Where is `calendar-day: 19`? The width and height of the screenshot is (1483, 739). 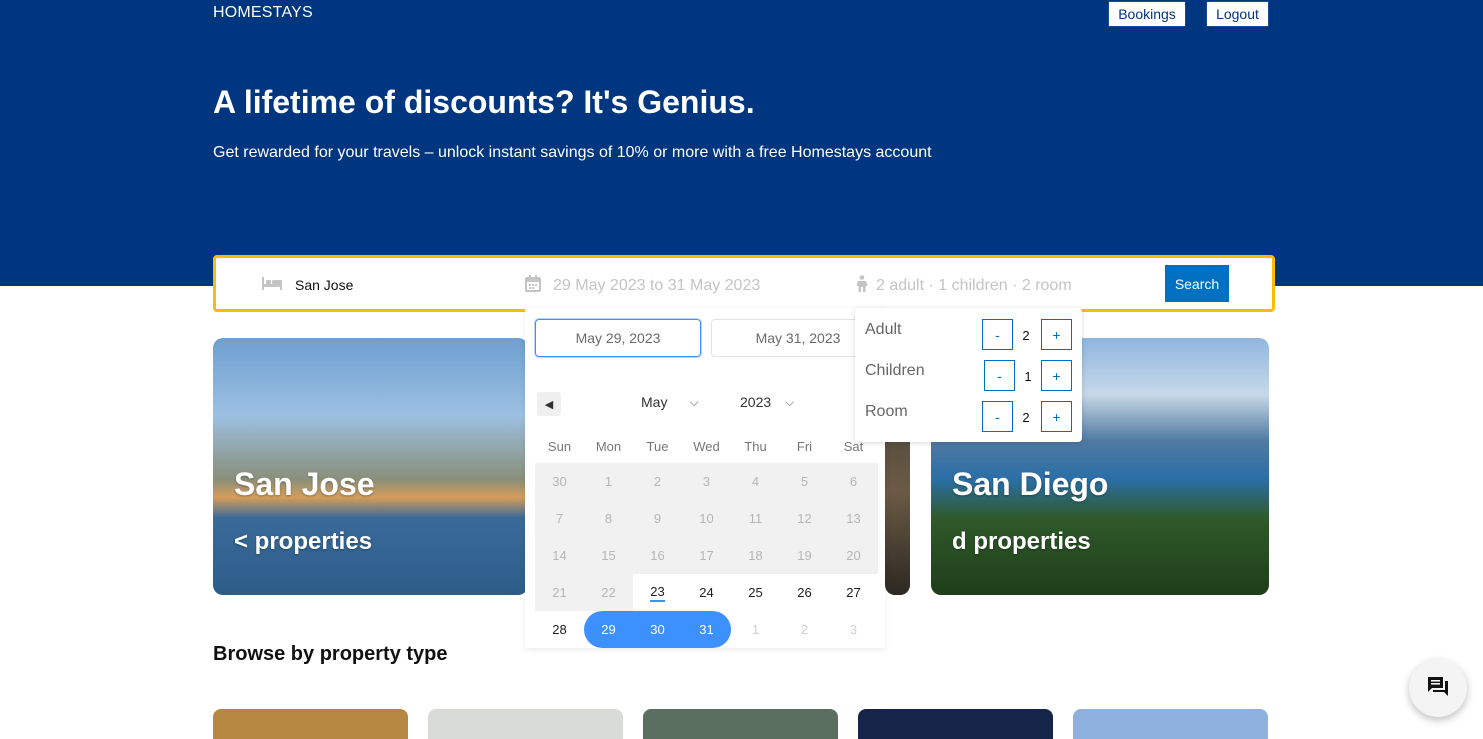
calendar-day: 19 is located at coordinates (804, 555).